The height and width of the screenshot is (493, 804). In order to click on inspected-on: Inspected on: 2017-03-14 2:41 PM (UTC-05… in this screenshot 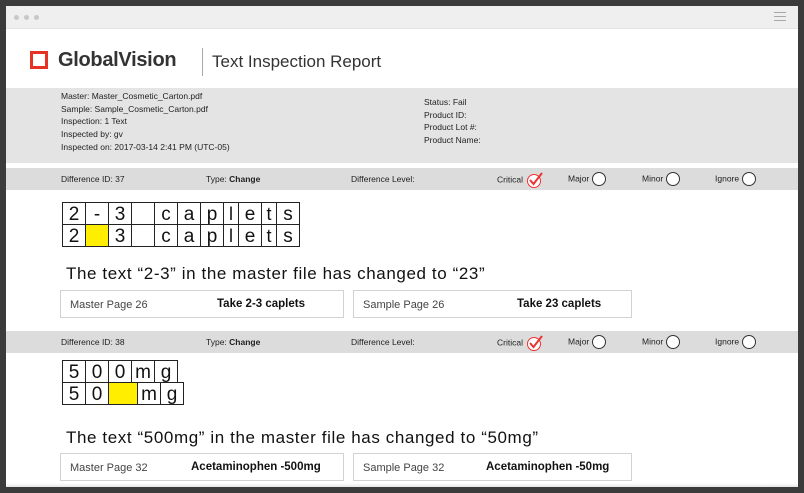, I will do `click(145, 146)`.